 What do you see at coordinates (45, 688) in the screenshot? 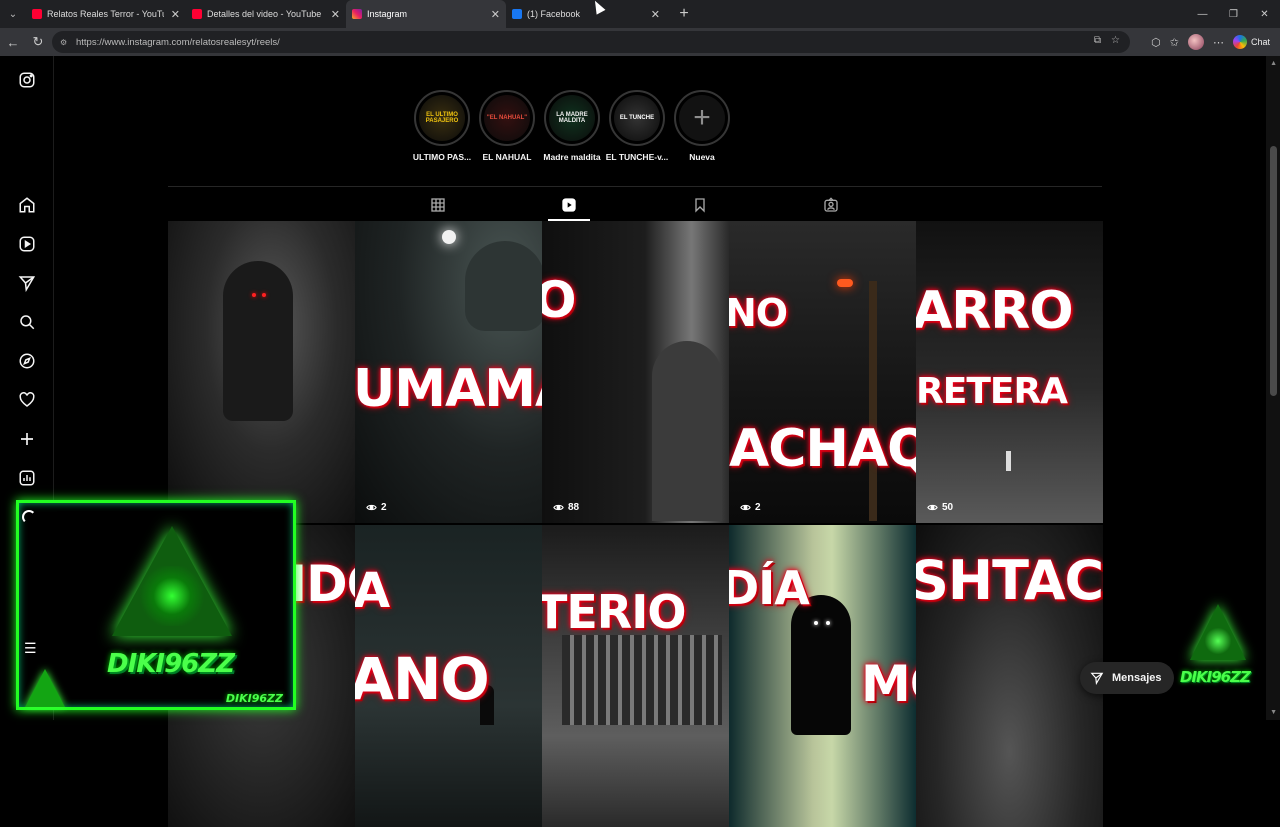
I see `triangle-logo-small` at bounding box center [45, 688].